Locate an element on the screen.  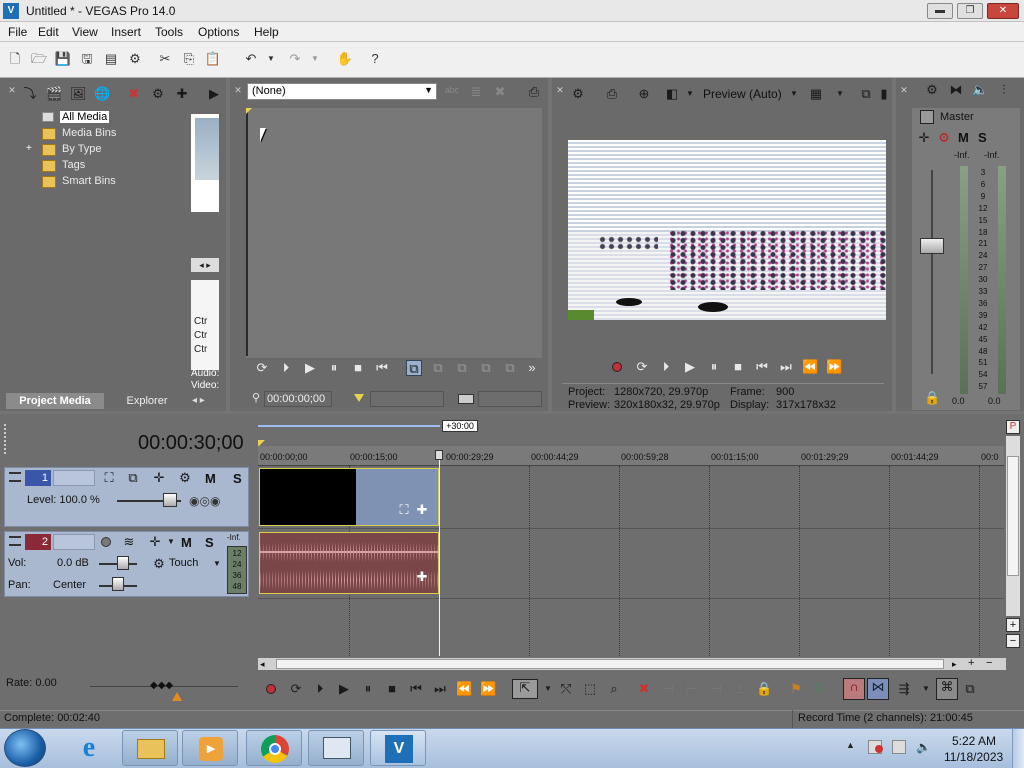
audio-event: ✚ is located at coordinates (349, 563).